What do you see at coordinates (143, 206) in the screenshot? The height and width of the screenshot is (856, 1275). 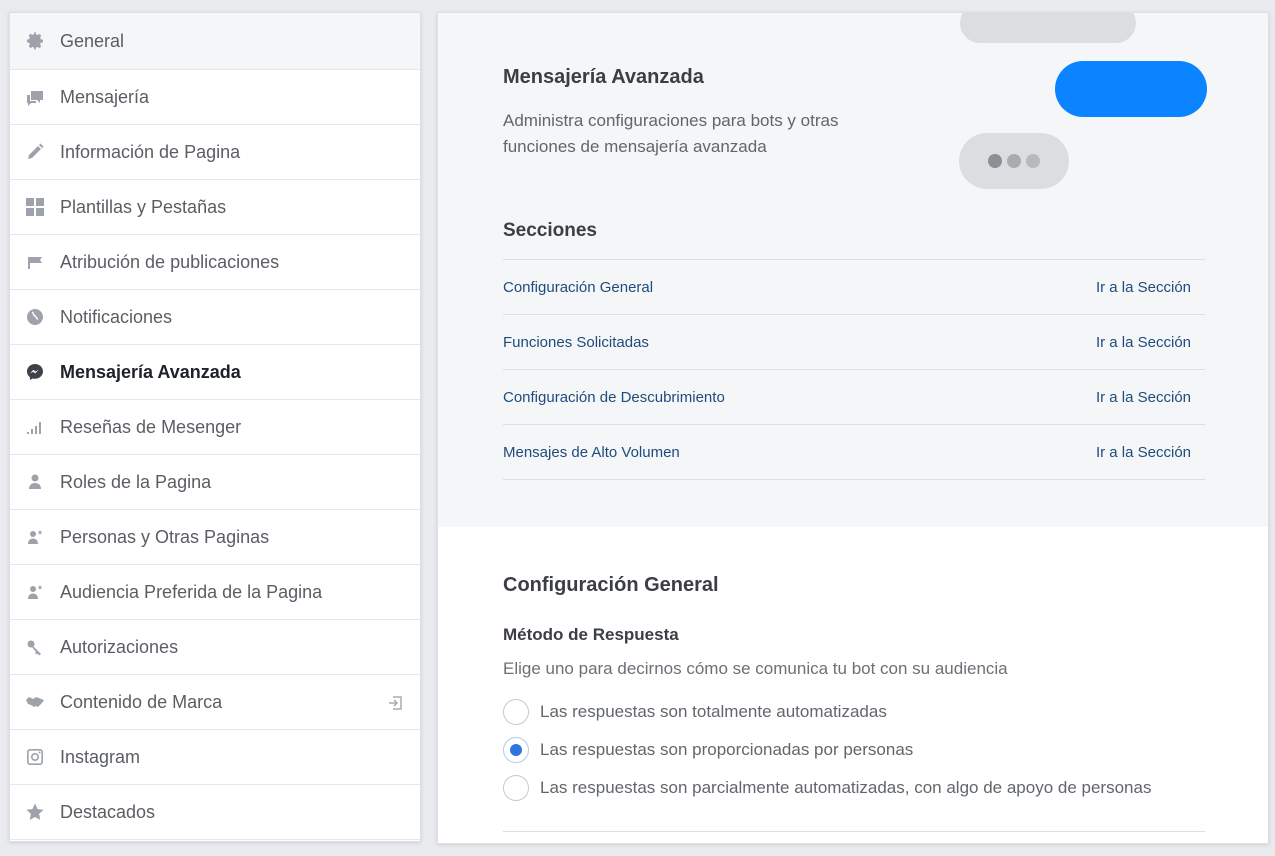 I see `sidebar-item-label: Plantillas y Pestañas` at bounding box center [143, 206].